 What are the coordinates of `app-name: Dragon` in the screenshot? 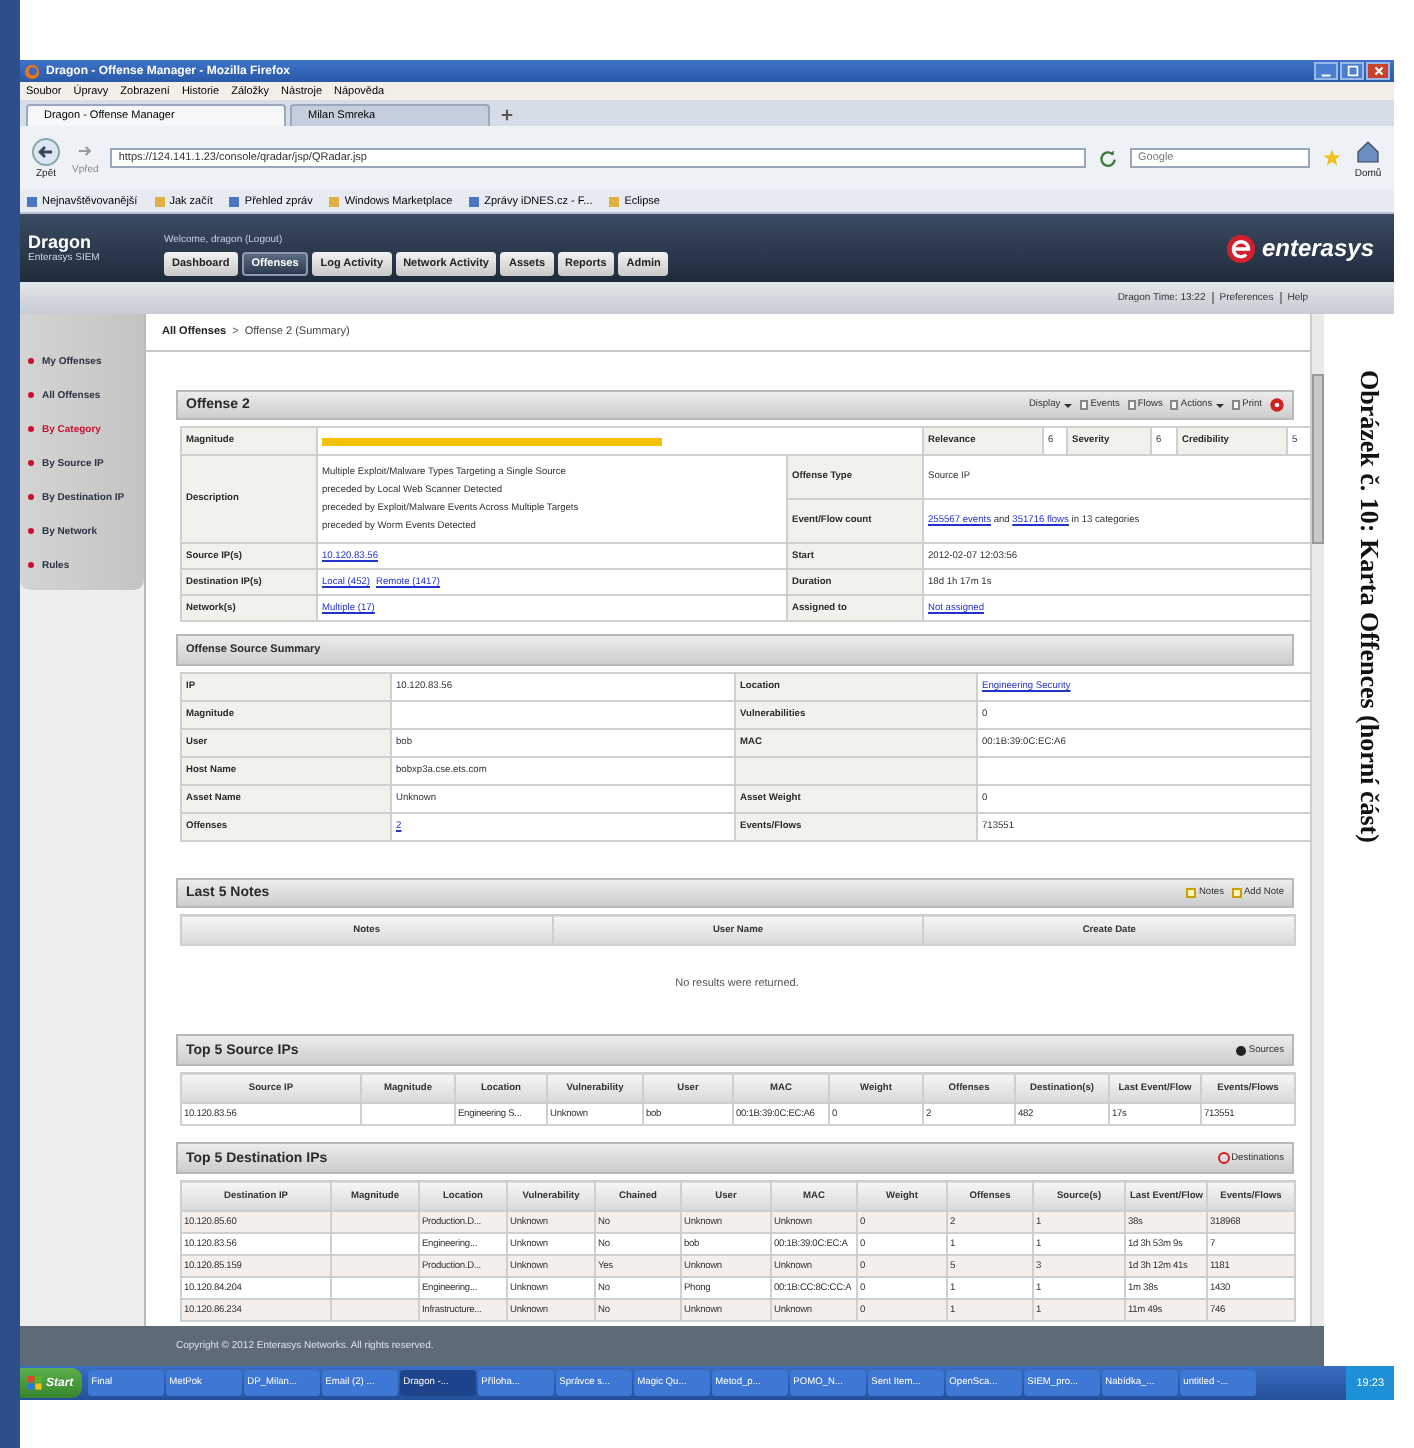 It's located at (60, 242).